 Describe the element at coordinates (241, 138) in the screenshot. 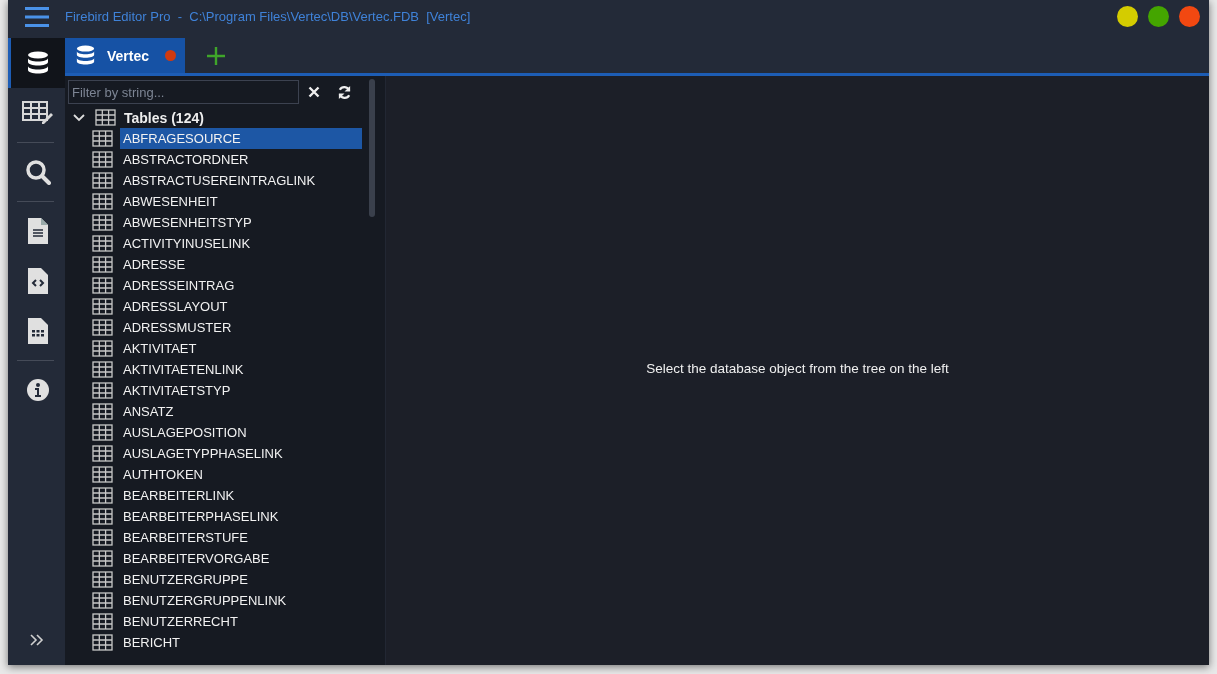

I see `tree-item: ABFRAGESOURCE` at that location.